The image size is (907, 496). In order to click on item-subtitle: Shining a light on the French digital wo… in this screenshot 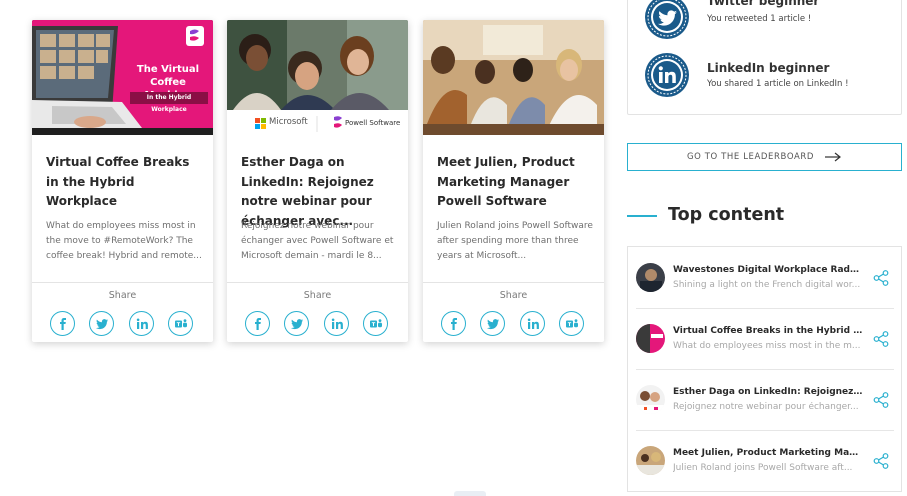, I will do `click(767, 285)`.